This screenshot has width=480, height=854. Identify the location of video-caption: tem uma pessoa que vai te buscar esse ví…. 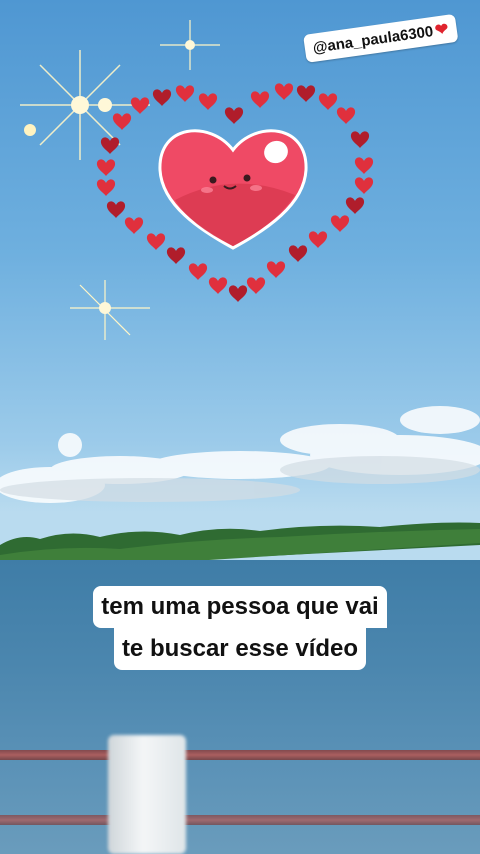
(240, 628).